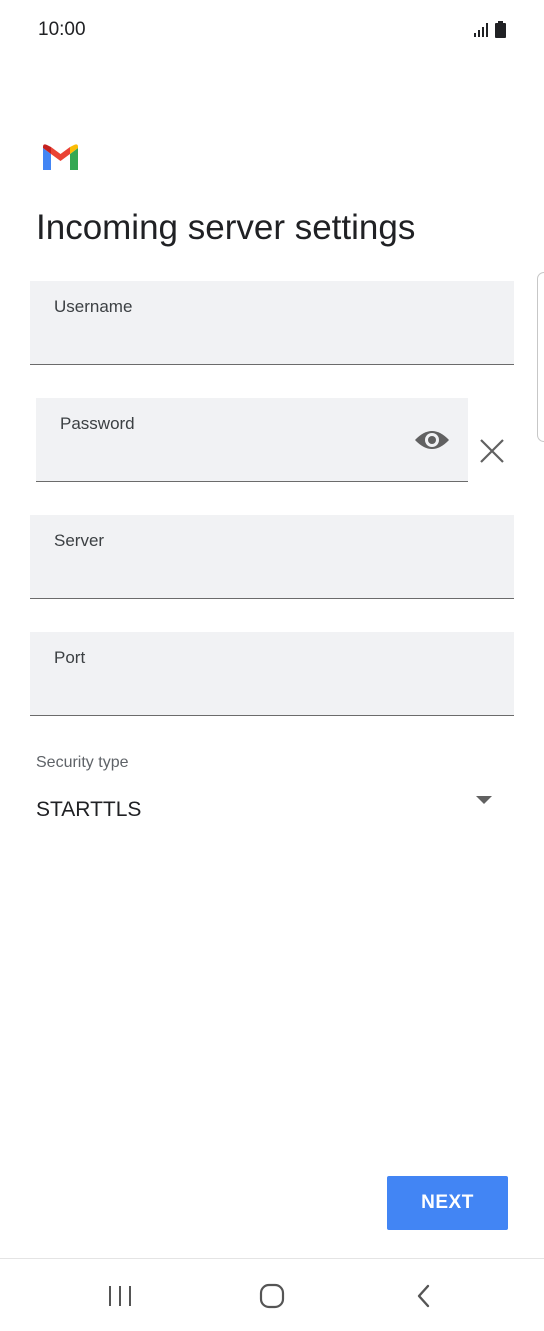  What do you see at coordinates (540, 357) in the screenshot?
I see `edge-panel-handle` at bounding box center [540, 357].